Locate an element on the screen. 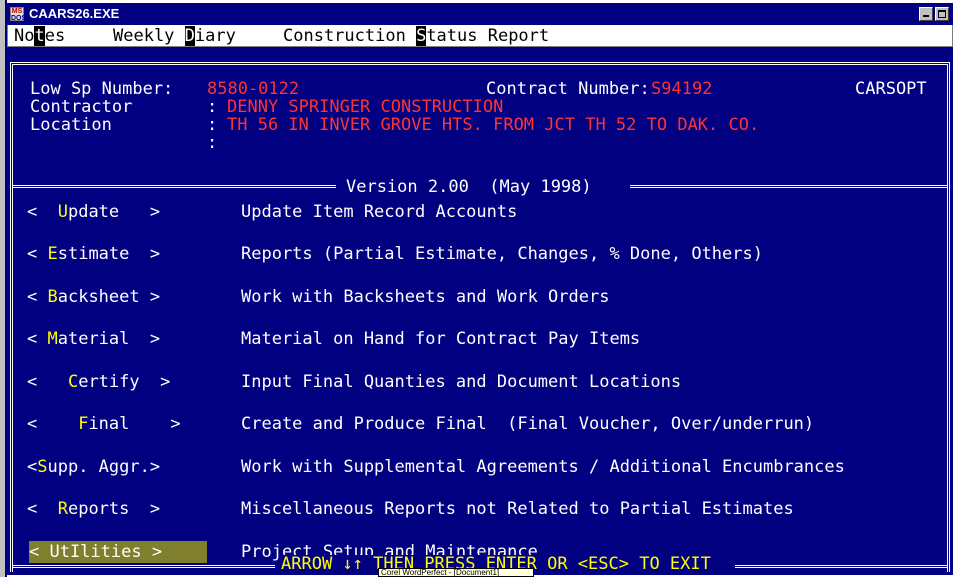  bottom-separator-right is located at coordinates (841, 566).